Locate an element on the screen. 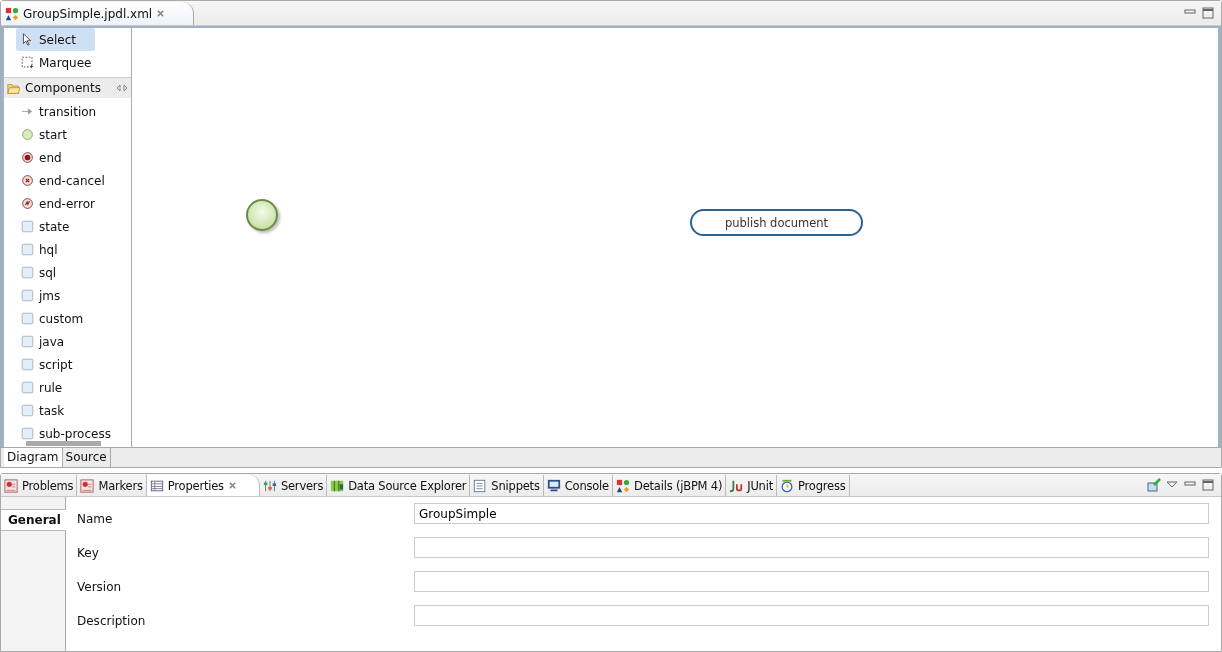 The width and height of the screenshot is (1222, 652). palette-item: custom is located at coordinates (67, 318).